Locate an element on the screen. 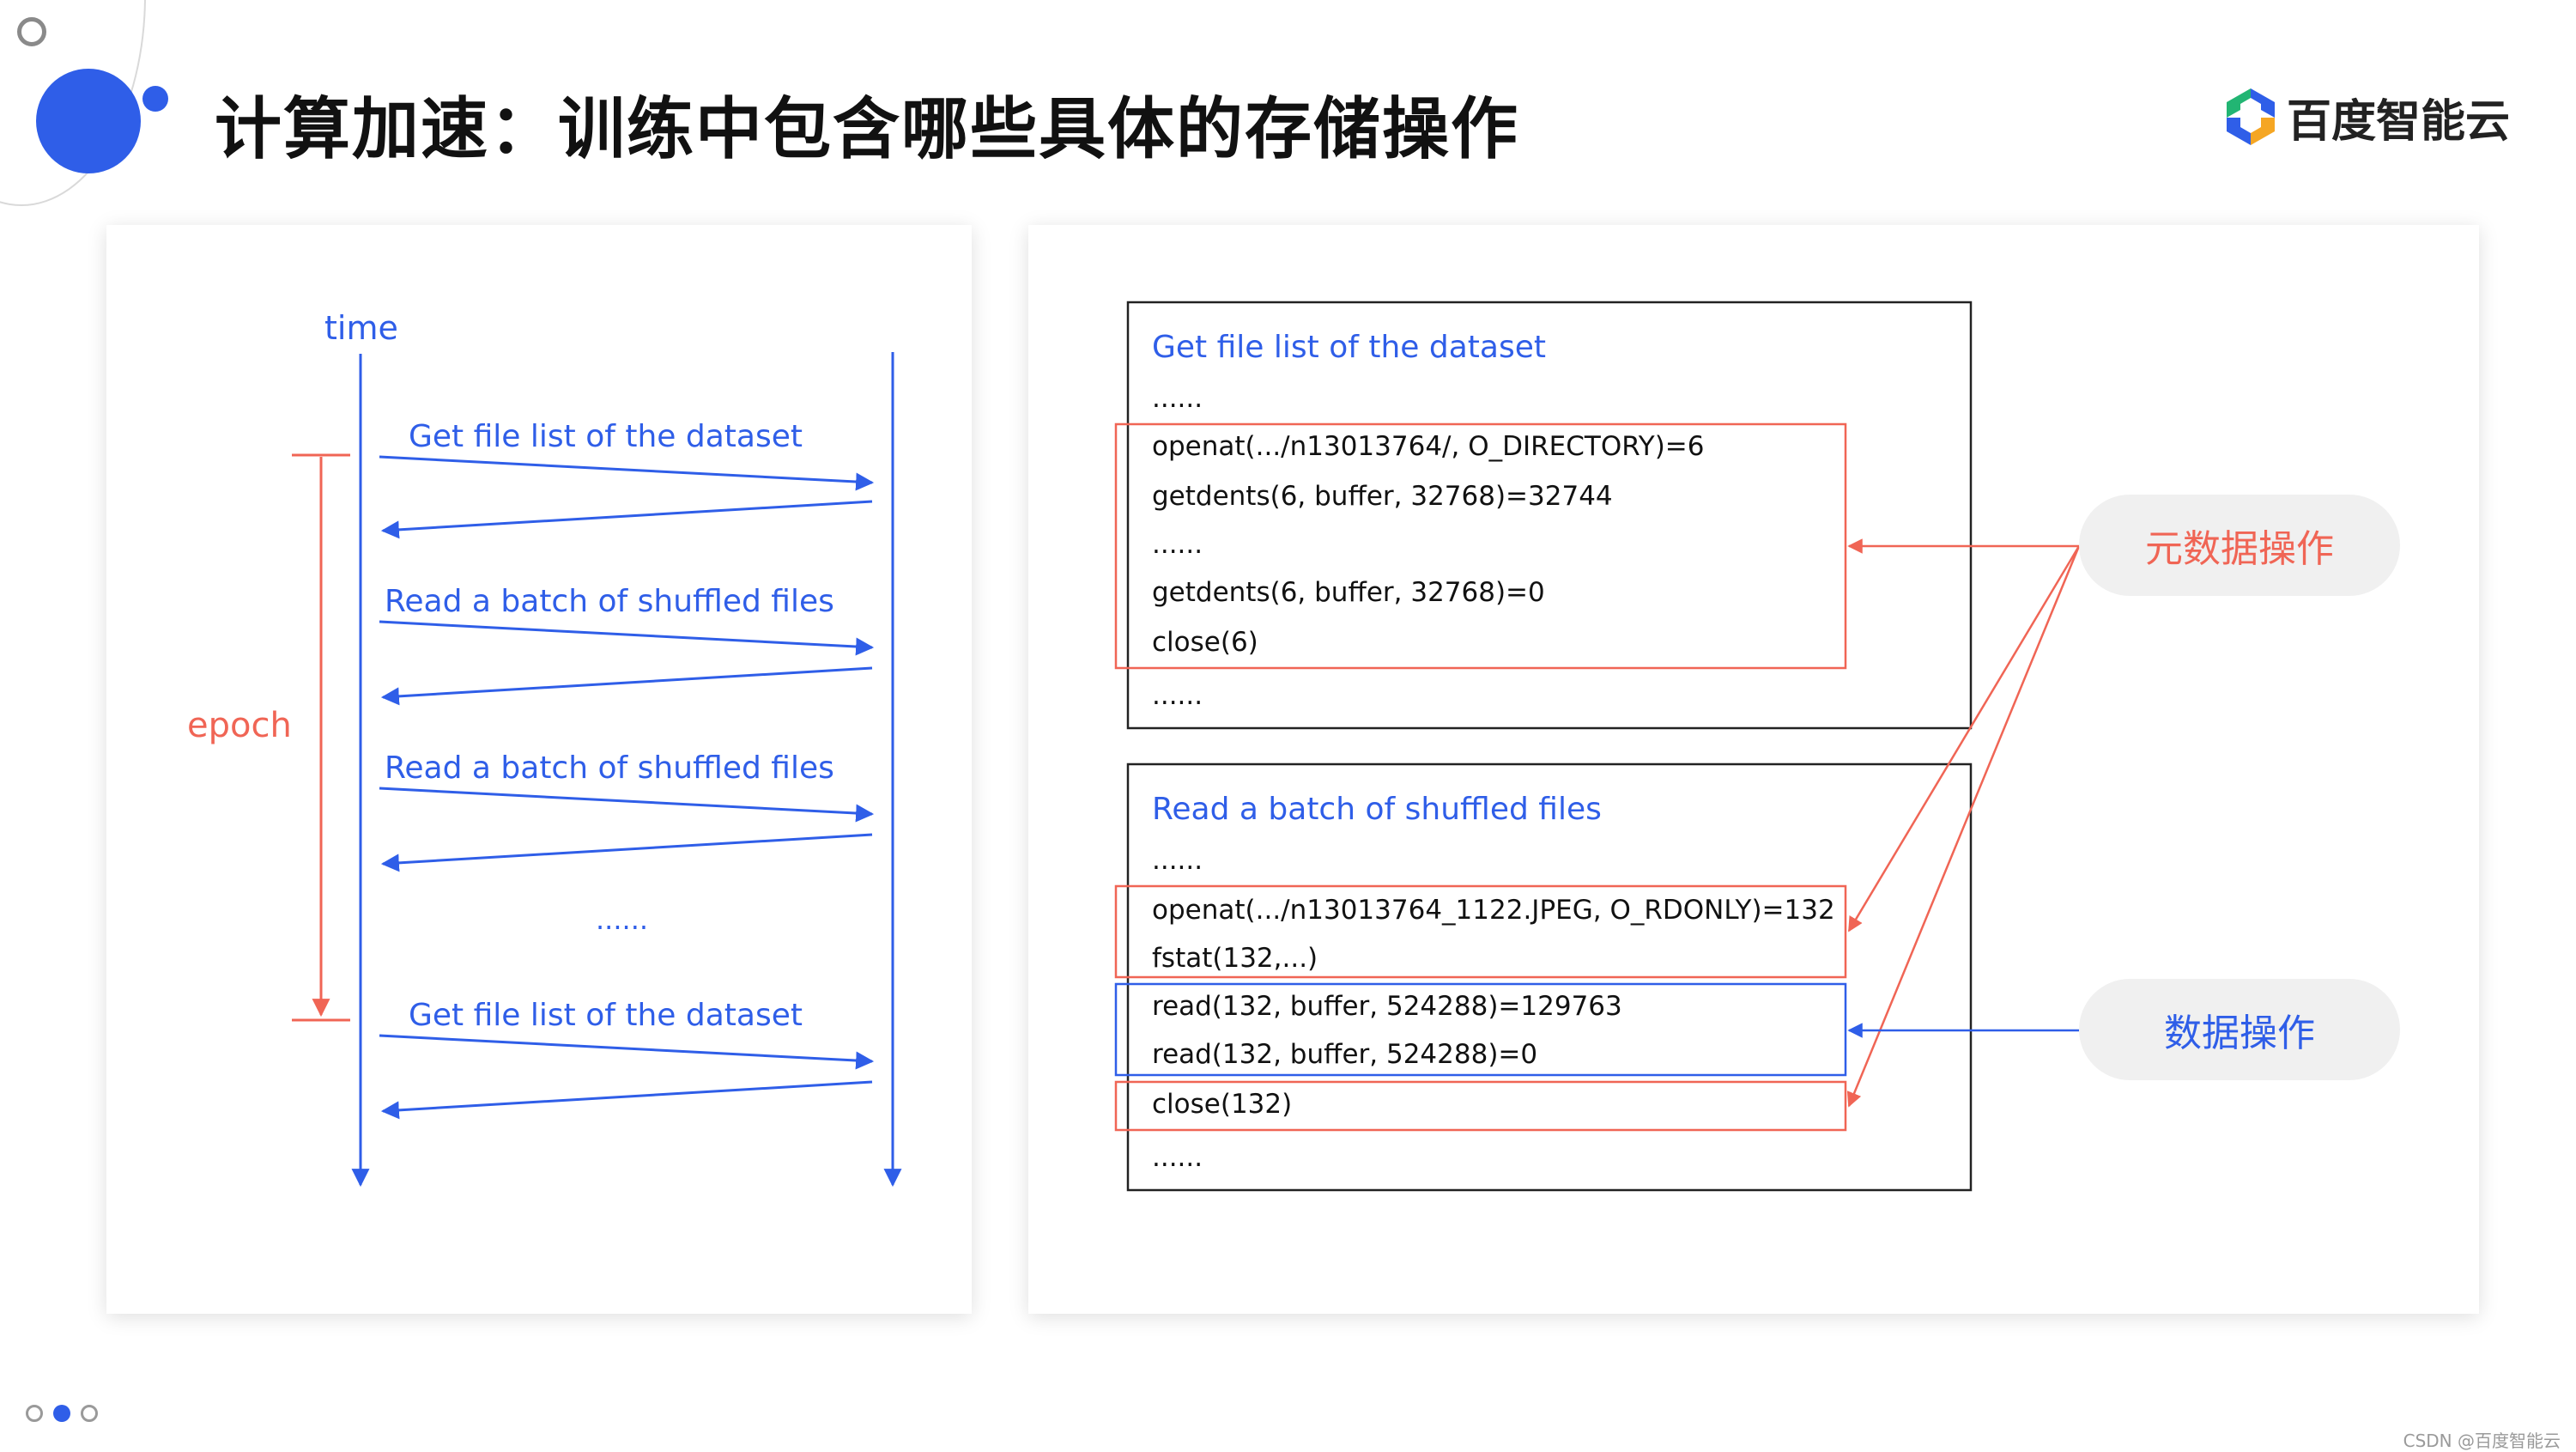  trace-box-file-list is located at coordinates (1549, 515).